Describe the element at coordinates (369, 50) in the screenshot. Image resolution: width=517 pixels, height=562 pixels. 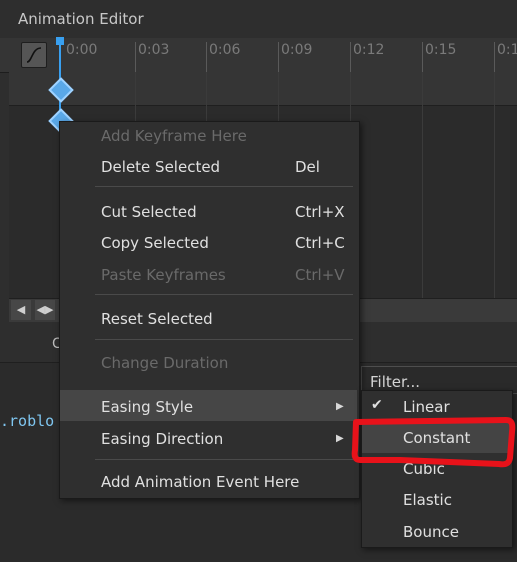
I see `tick-label: 0:12` at that location.